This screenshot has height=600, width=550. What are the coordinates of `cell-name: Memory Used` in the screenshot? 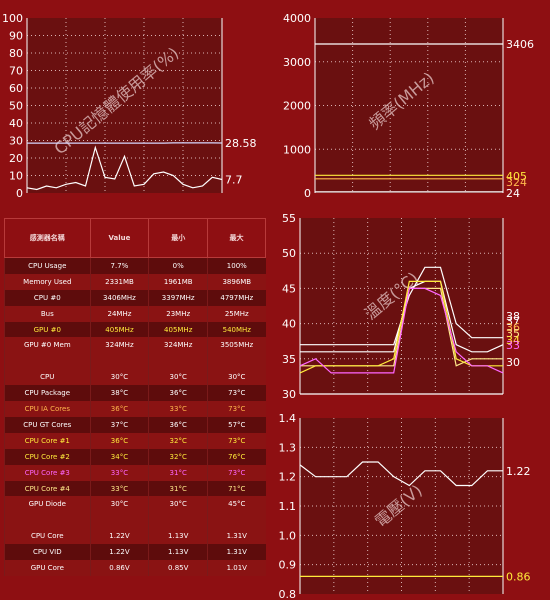 It's located at (47, 281).